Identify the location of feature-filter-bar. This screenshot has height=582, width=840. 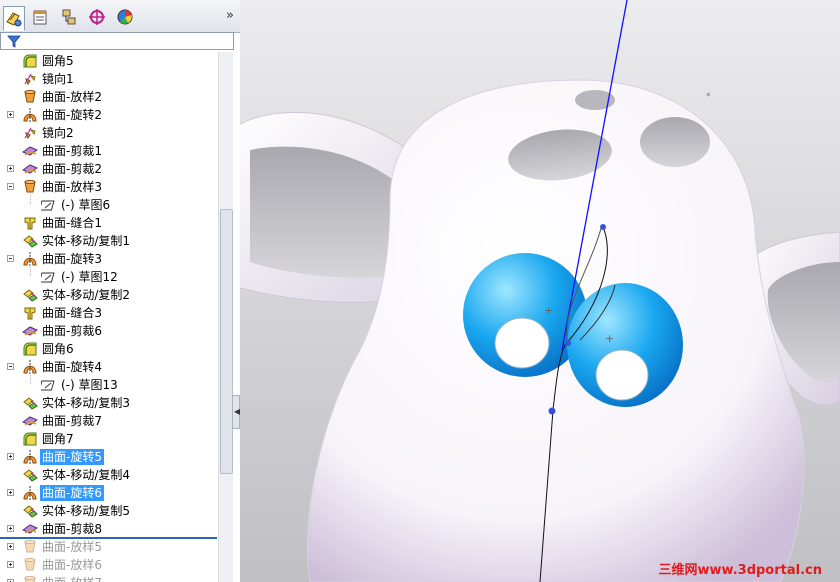
(117, 41).